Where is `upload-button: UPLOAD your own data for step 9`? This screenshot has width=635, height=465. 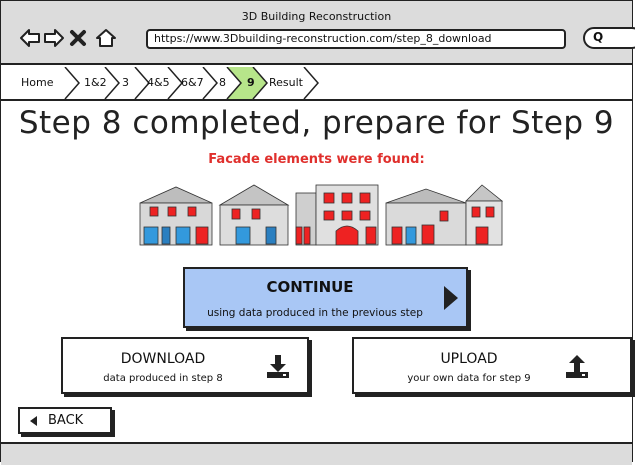 upload-button: UPLOAD your own data for step 9 is located at coordinates (492, 365).